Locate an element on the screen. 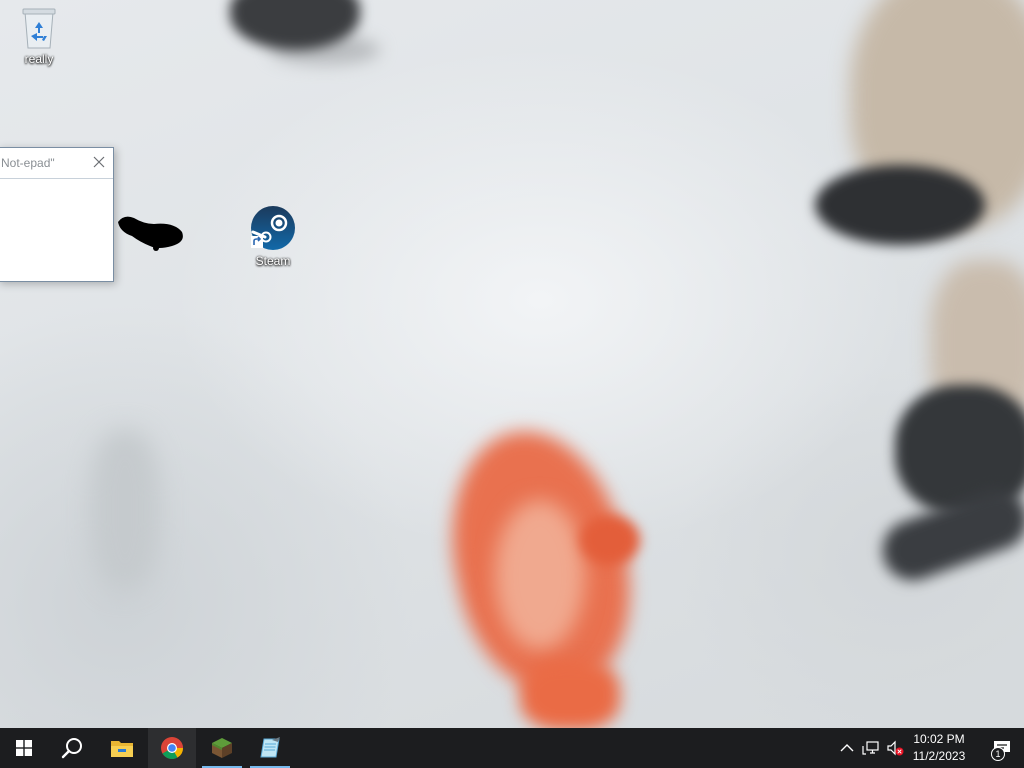 The image size is (1024, 768). desktop-icon-label: Steam is located at coordinates (273, 261).